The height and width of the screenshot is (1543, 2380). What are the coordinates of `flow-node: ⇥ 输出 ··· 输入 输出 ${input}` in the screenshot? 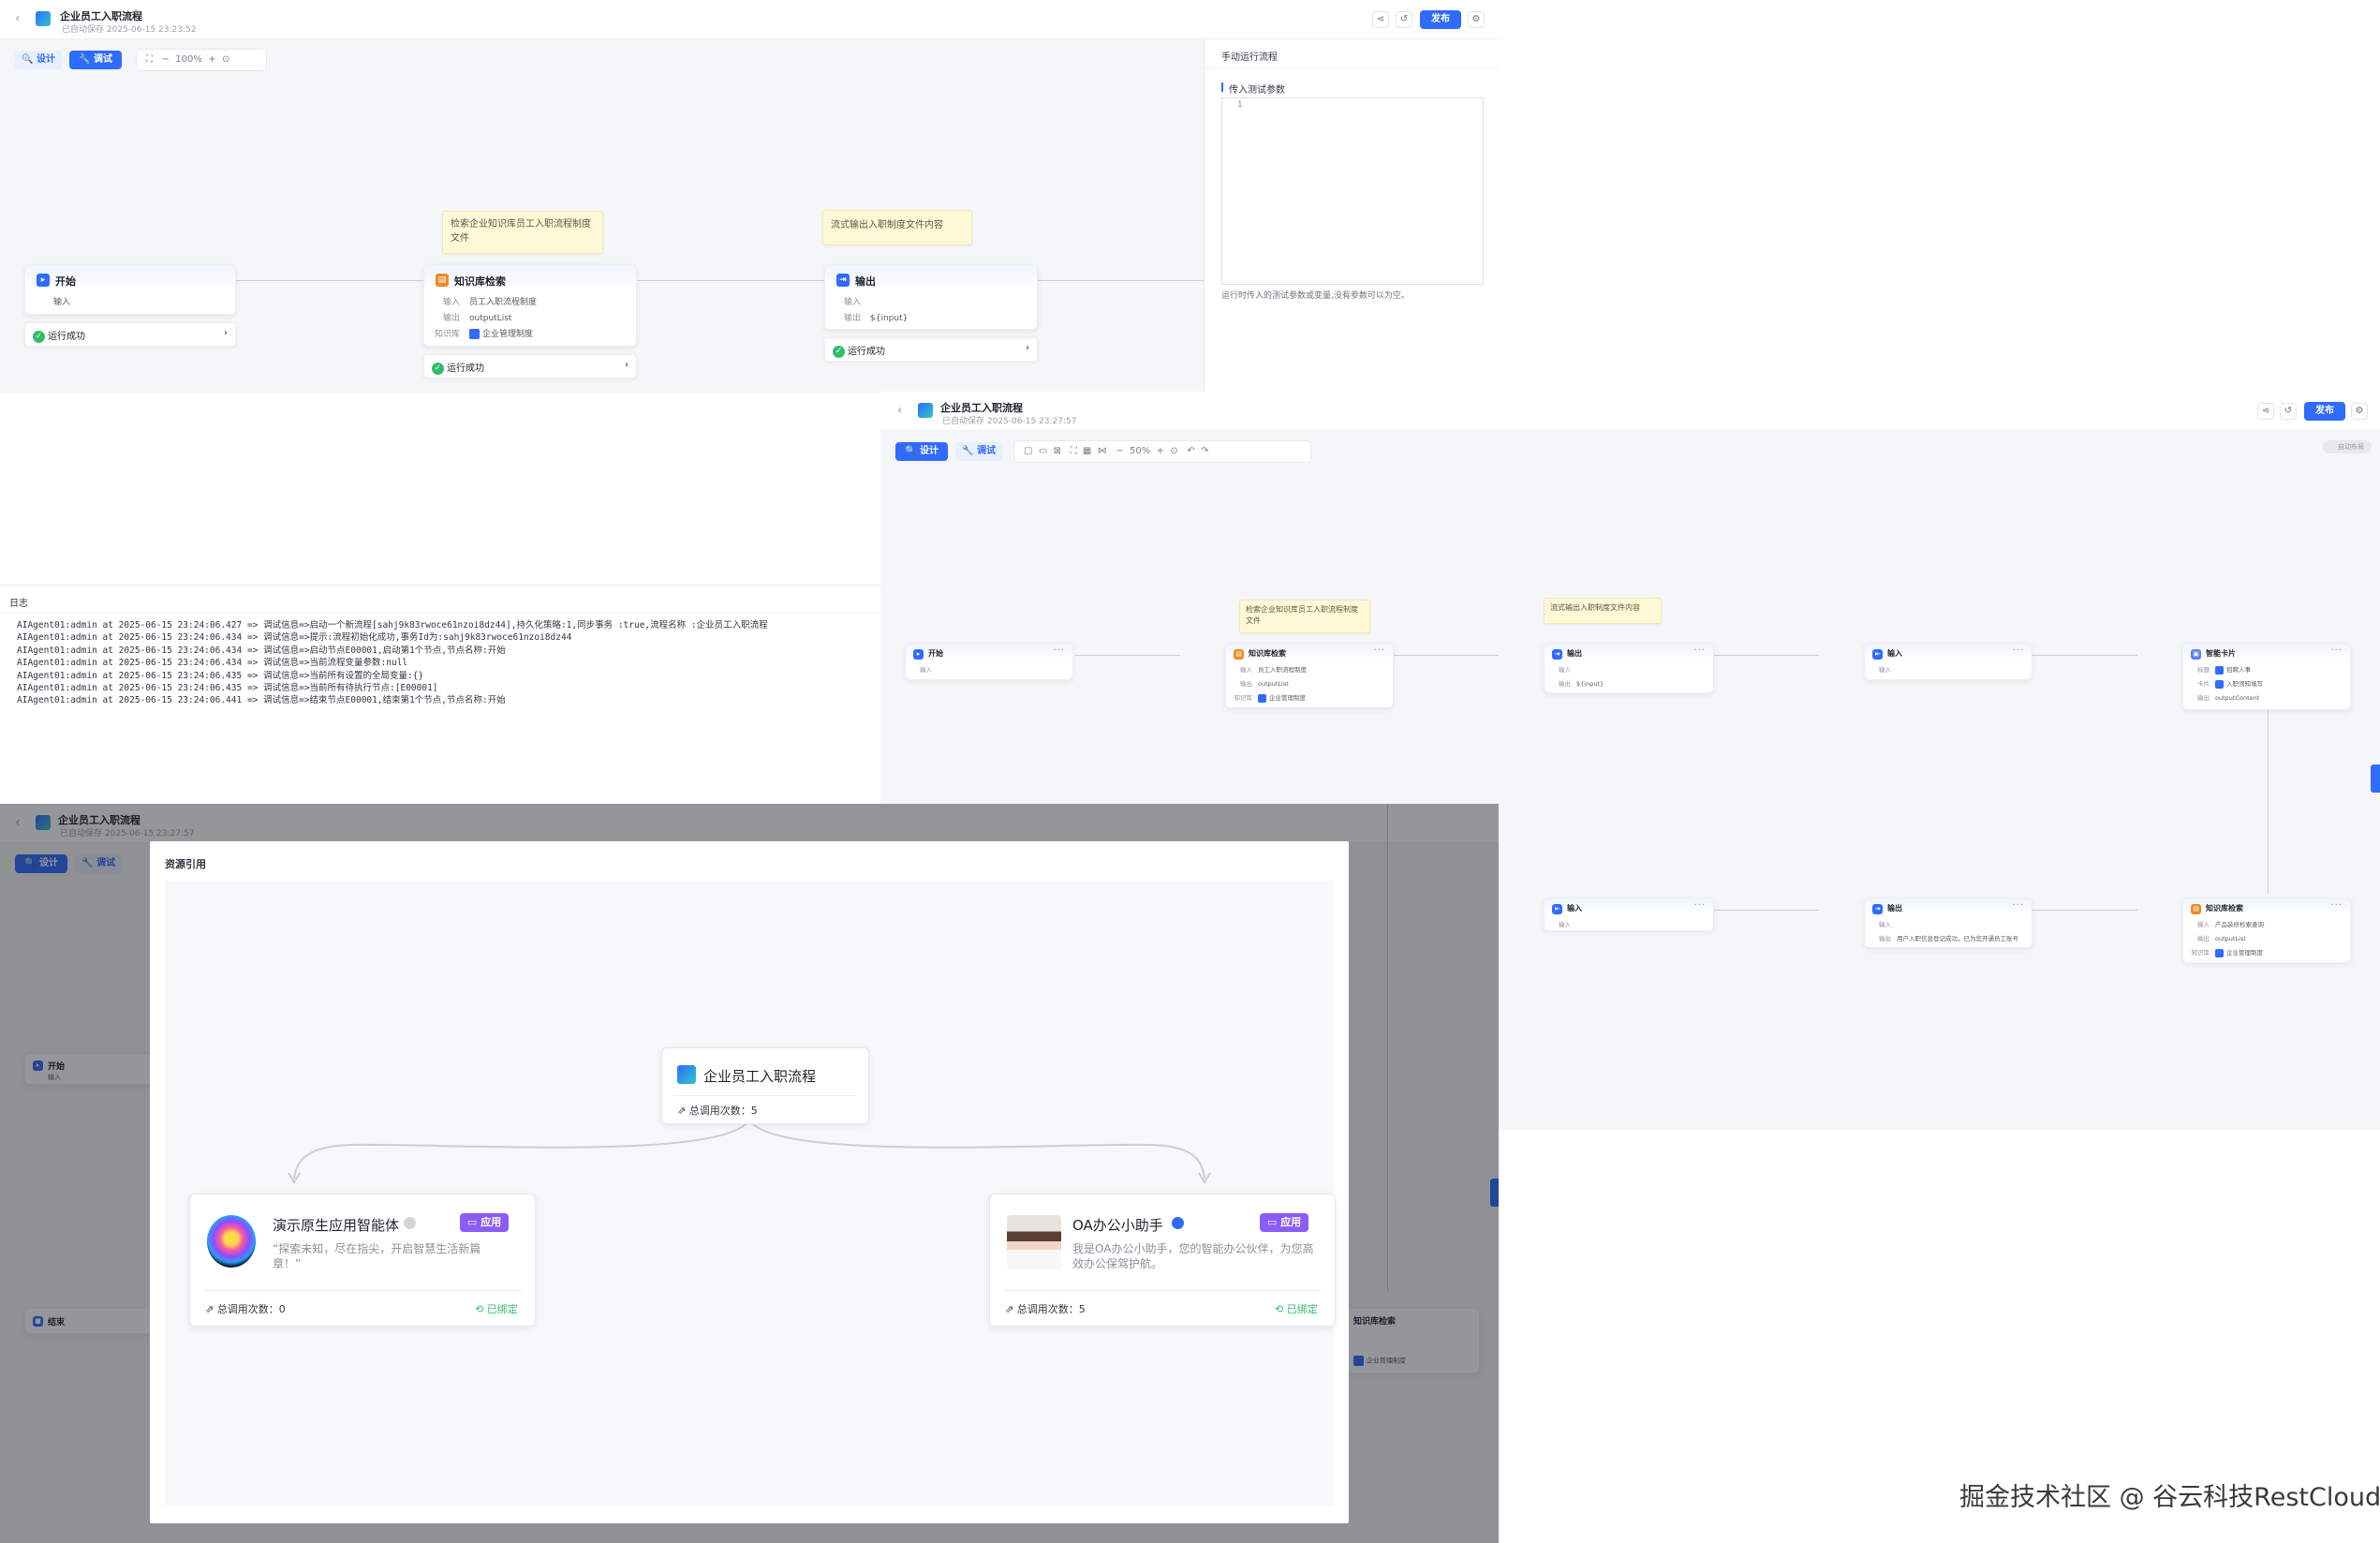 It's located at (1629, 668).